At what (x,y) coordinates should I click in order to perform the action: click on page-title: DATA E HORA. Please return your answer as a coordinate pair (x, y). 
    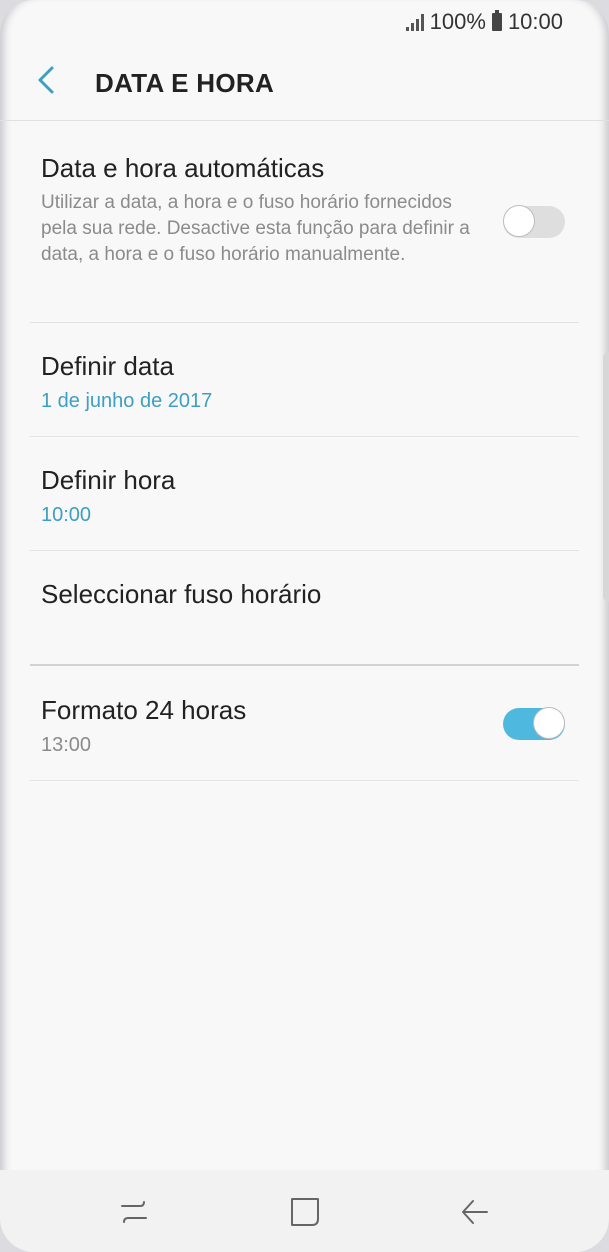
    Looking at the image, I should click on (185, 83).